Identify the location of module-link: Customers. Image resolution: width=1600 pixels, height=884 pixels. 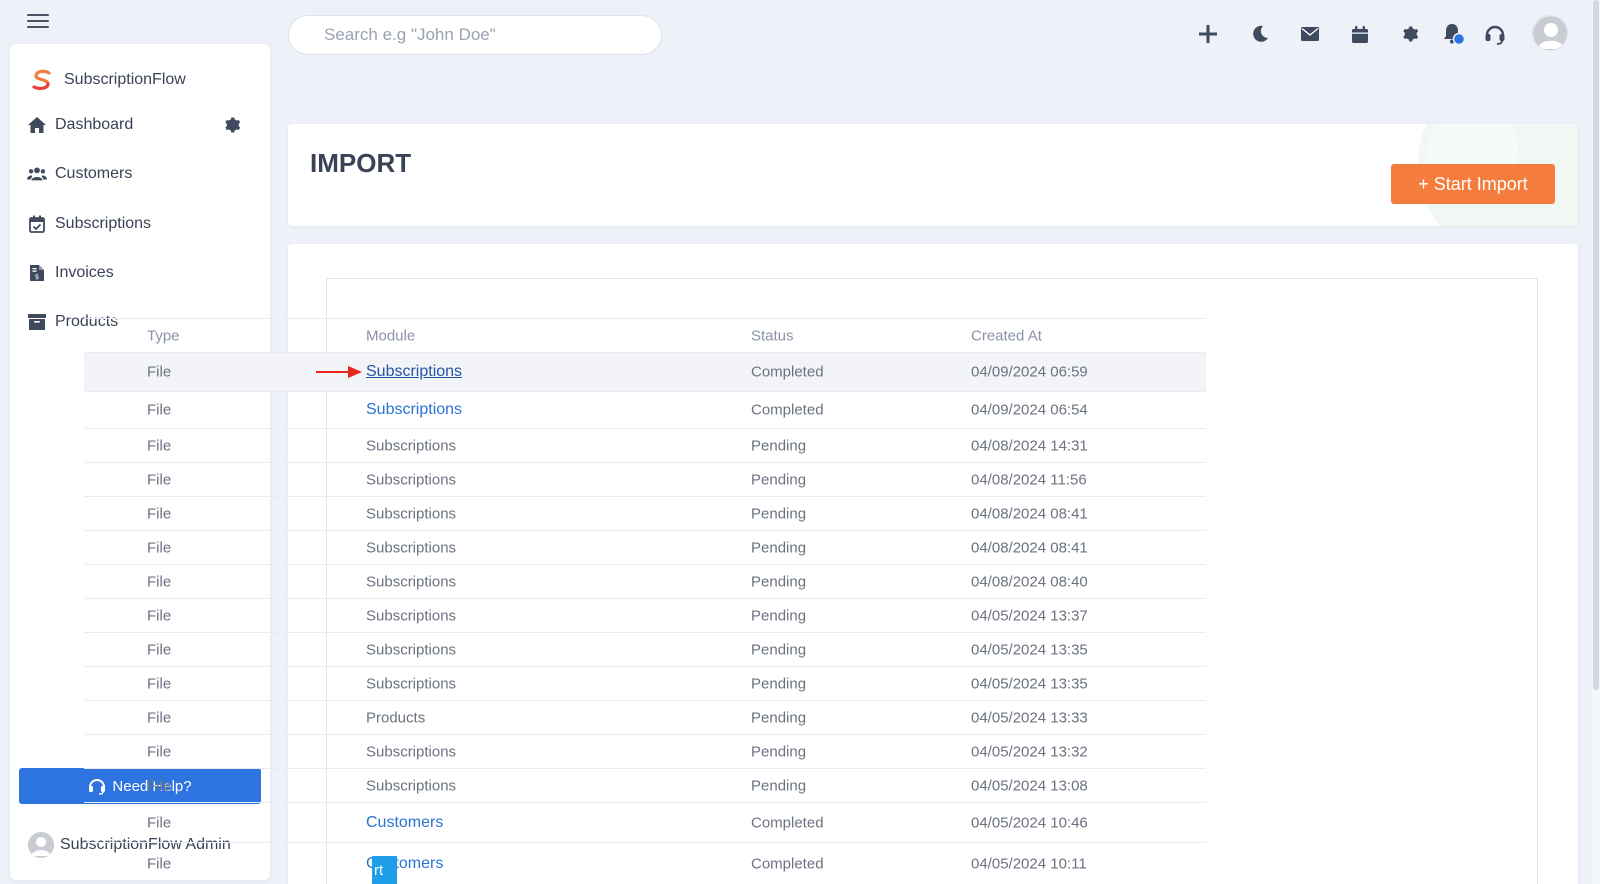
(404, 823).